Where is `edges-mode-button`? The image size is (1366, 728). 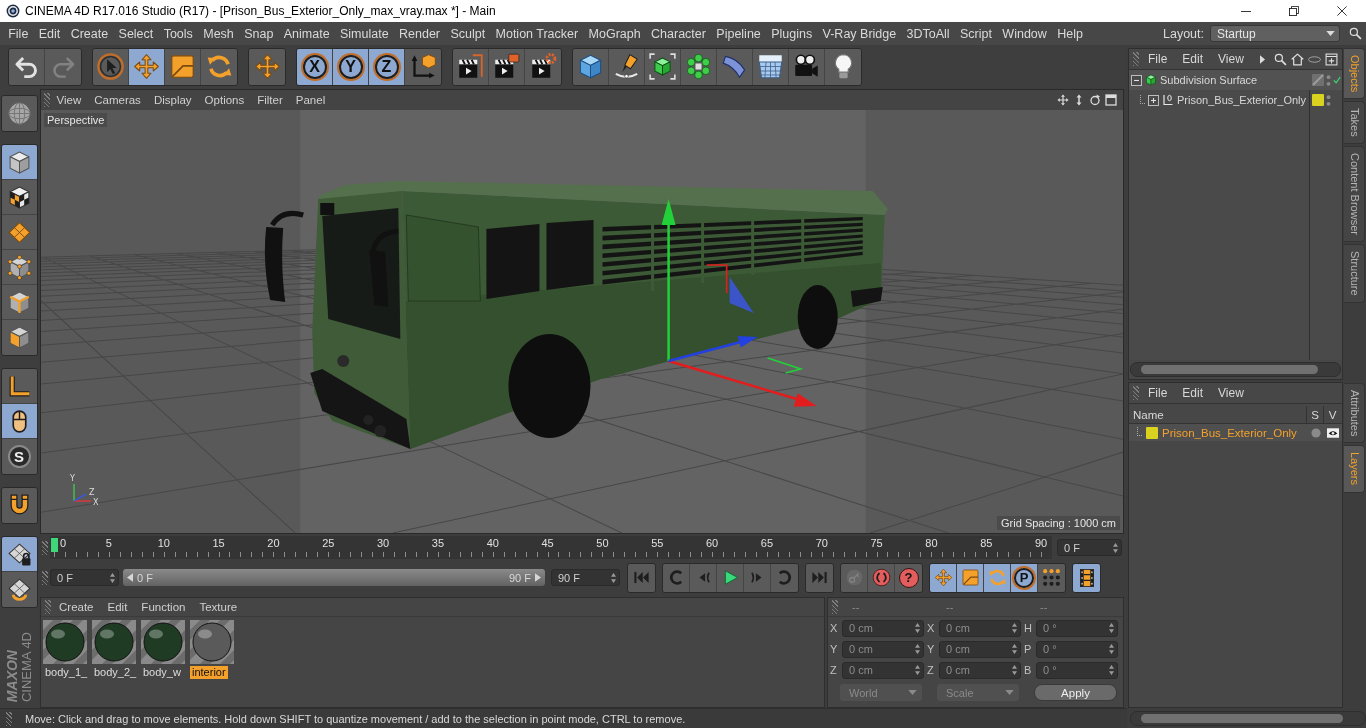 edges-mode-button is located at coordinates (19, 302).